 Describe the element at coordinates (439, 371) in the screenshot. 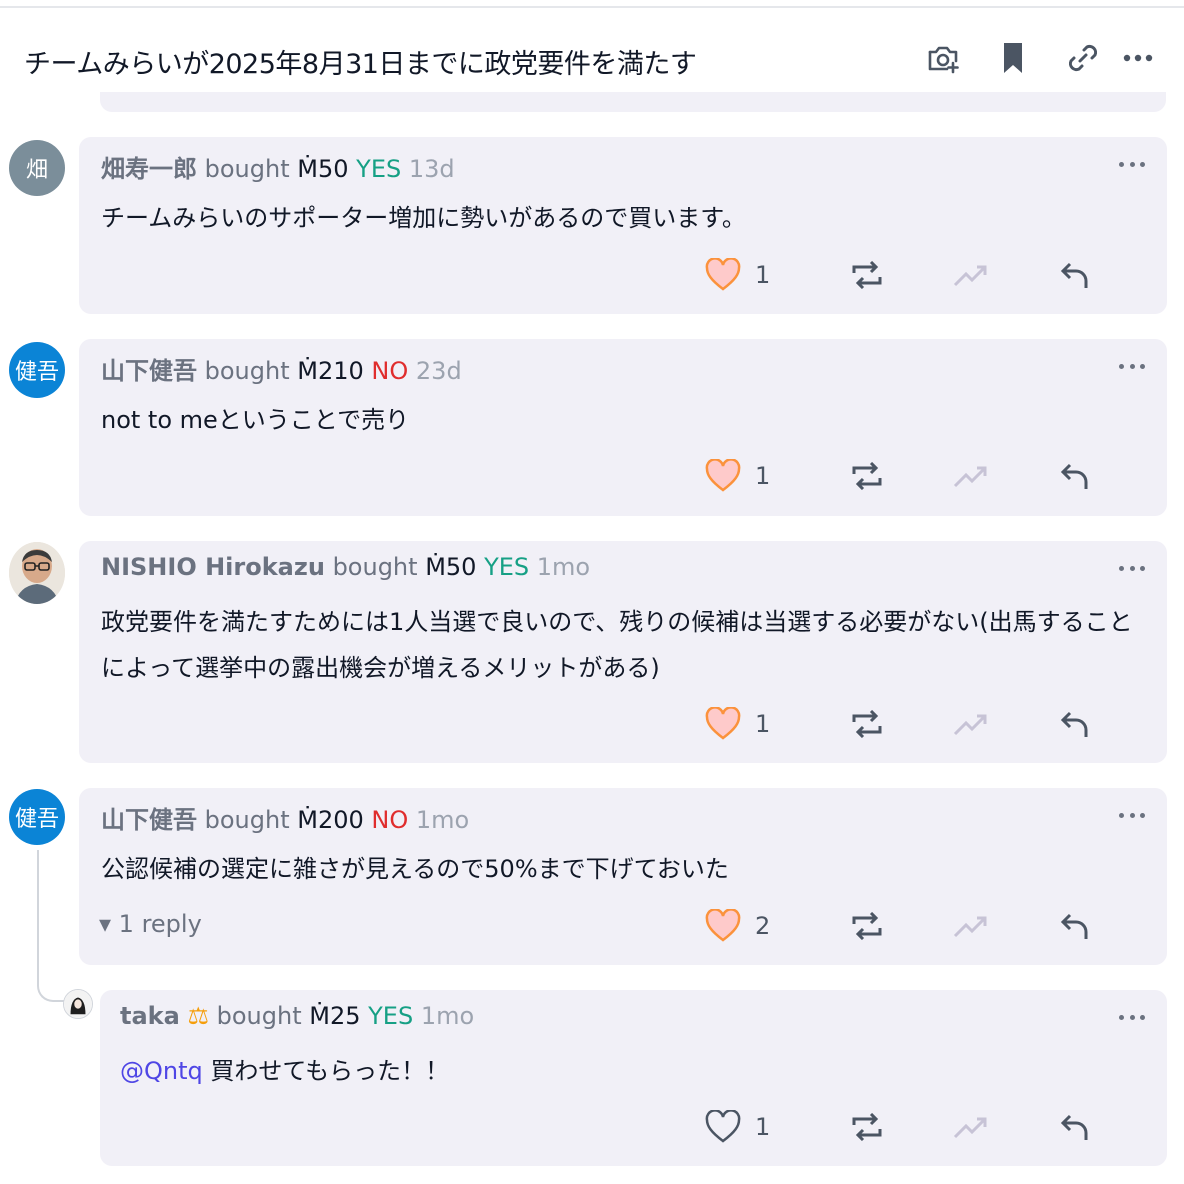

I see `comment-time: 23d` at that location.